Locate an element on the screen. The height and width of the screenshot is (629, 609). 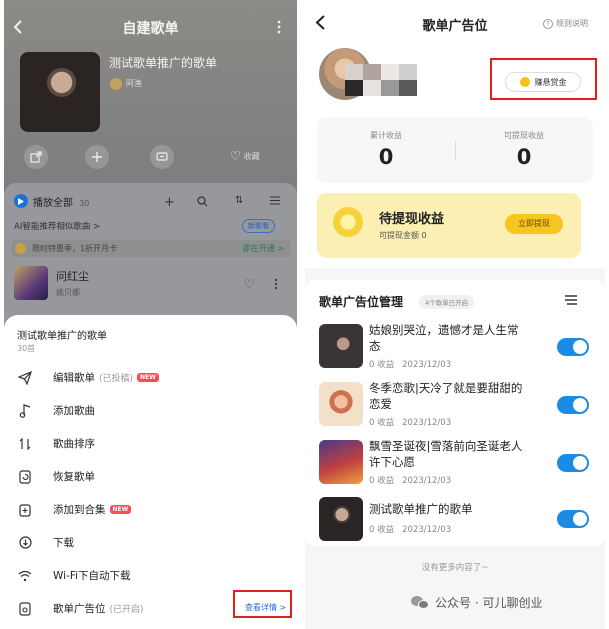
menu-restore-playlist: 恢复歌单 is located at coordinates (150, 476).